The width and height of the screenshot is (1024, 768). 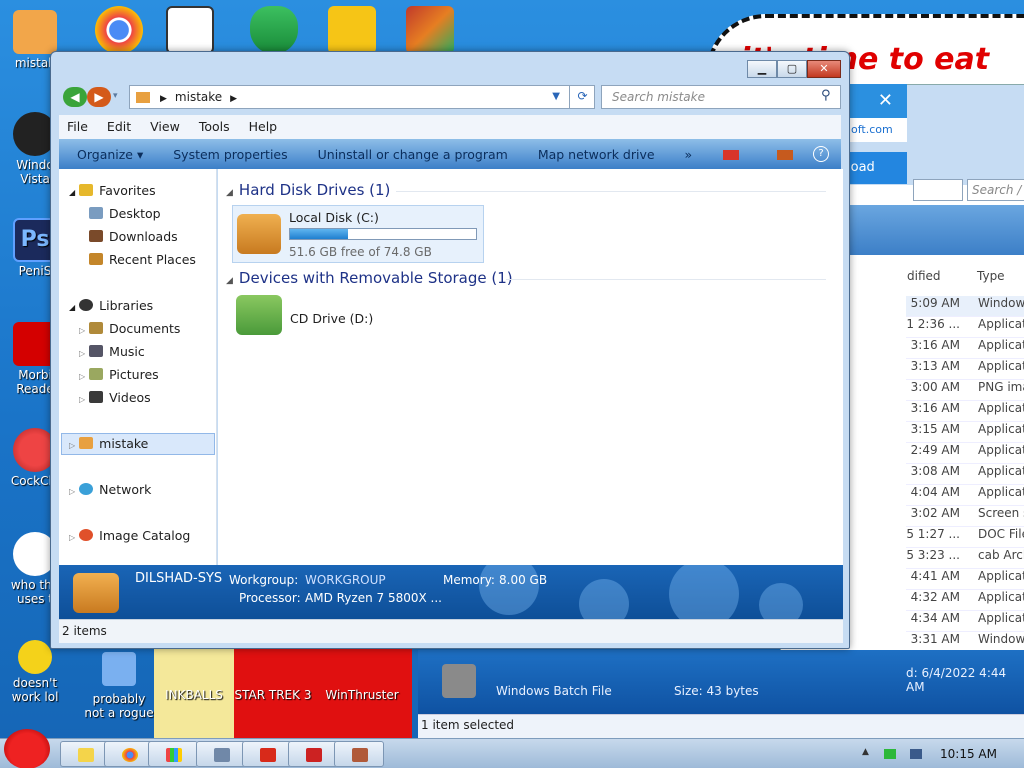 What do you see at coordinates (129, 535) in the screenshot?
I see `nav-image-catalog: ▷ Image Catalog` at bounding box center [129, 535].